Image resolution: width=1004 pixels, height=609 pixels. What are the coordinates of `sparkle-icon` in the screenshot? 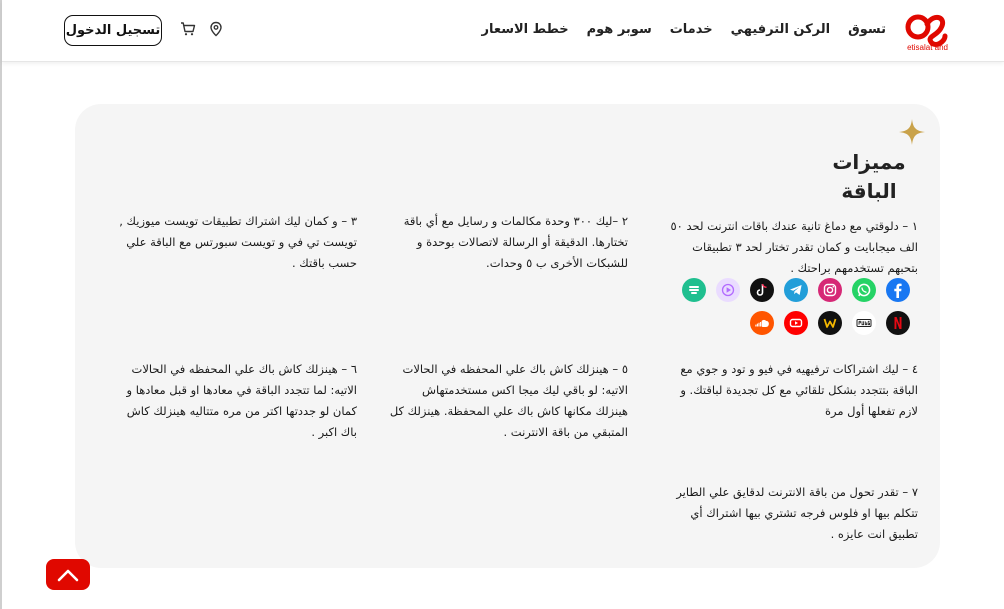 It's located at (912, 132).